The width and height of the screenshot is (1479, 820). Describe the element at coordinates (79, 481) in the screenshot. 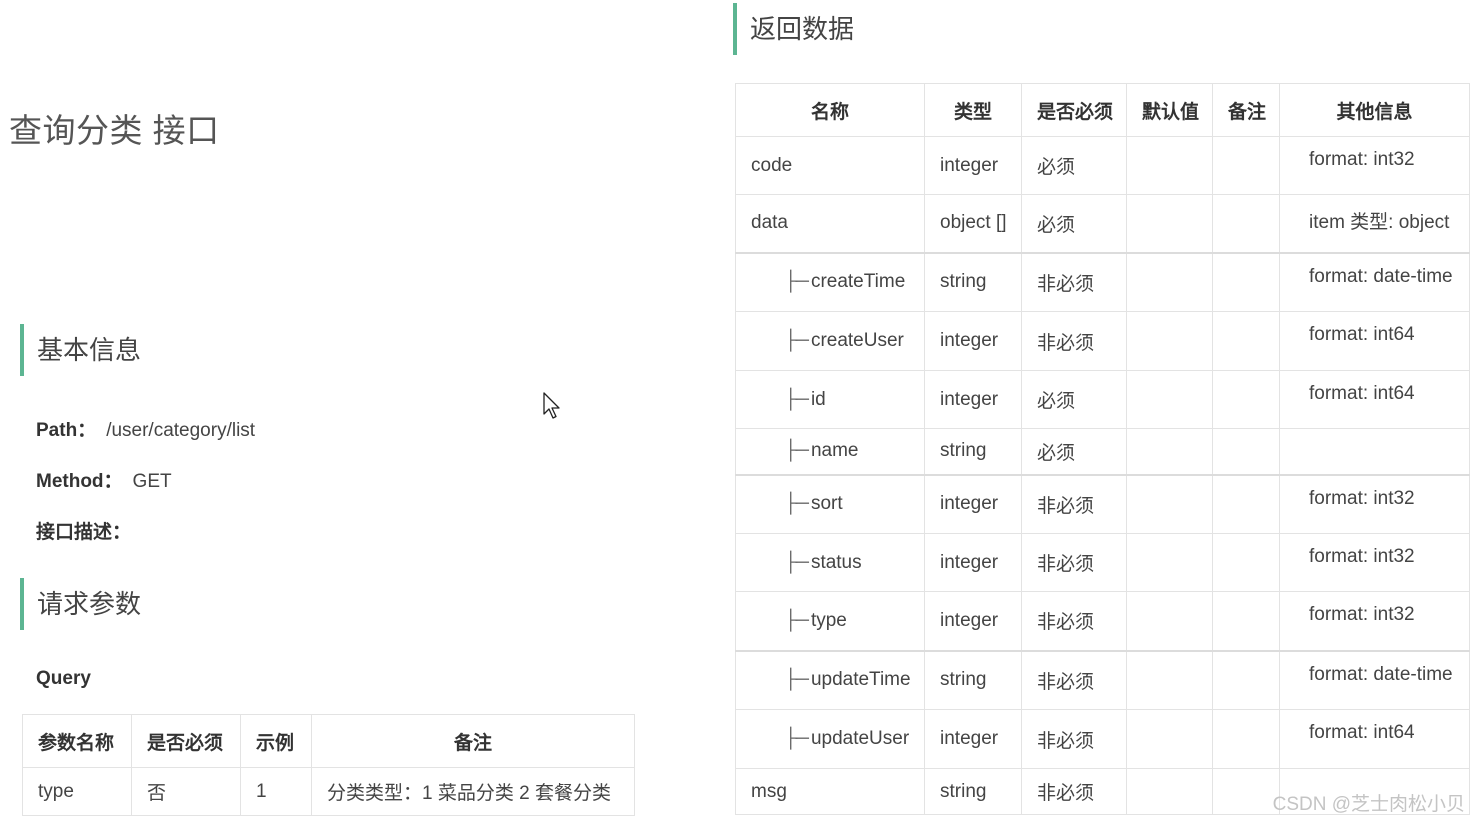

I see `method-label: Method：` at that location.